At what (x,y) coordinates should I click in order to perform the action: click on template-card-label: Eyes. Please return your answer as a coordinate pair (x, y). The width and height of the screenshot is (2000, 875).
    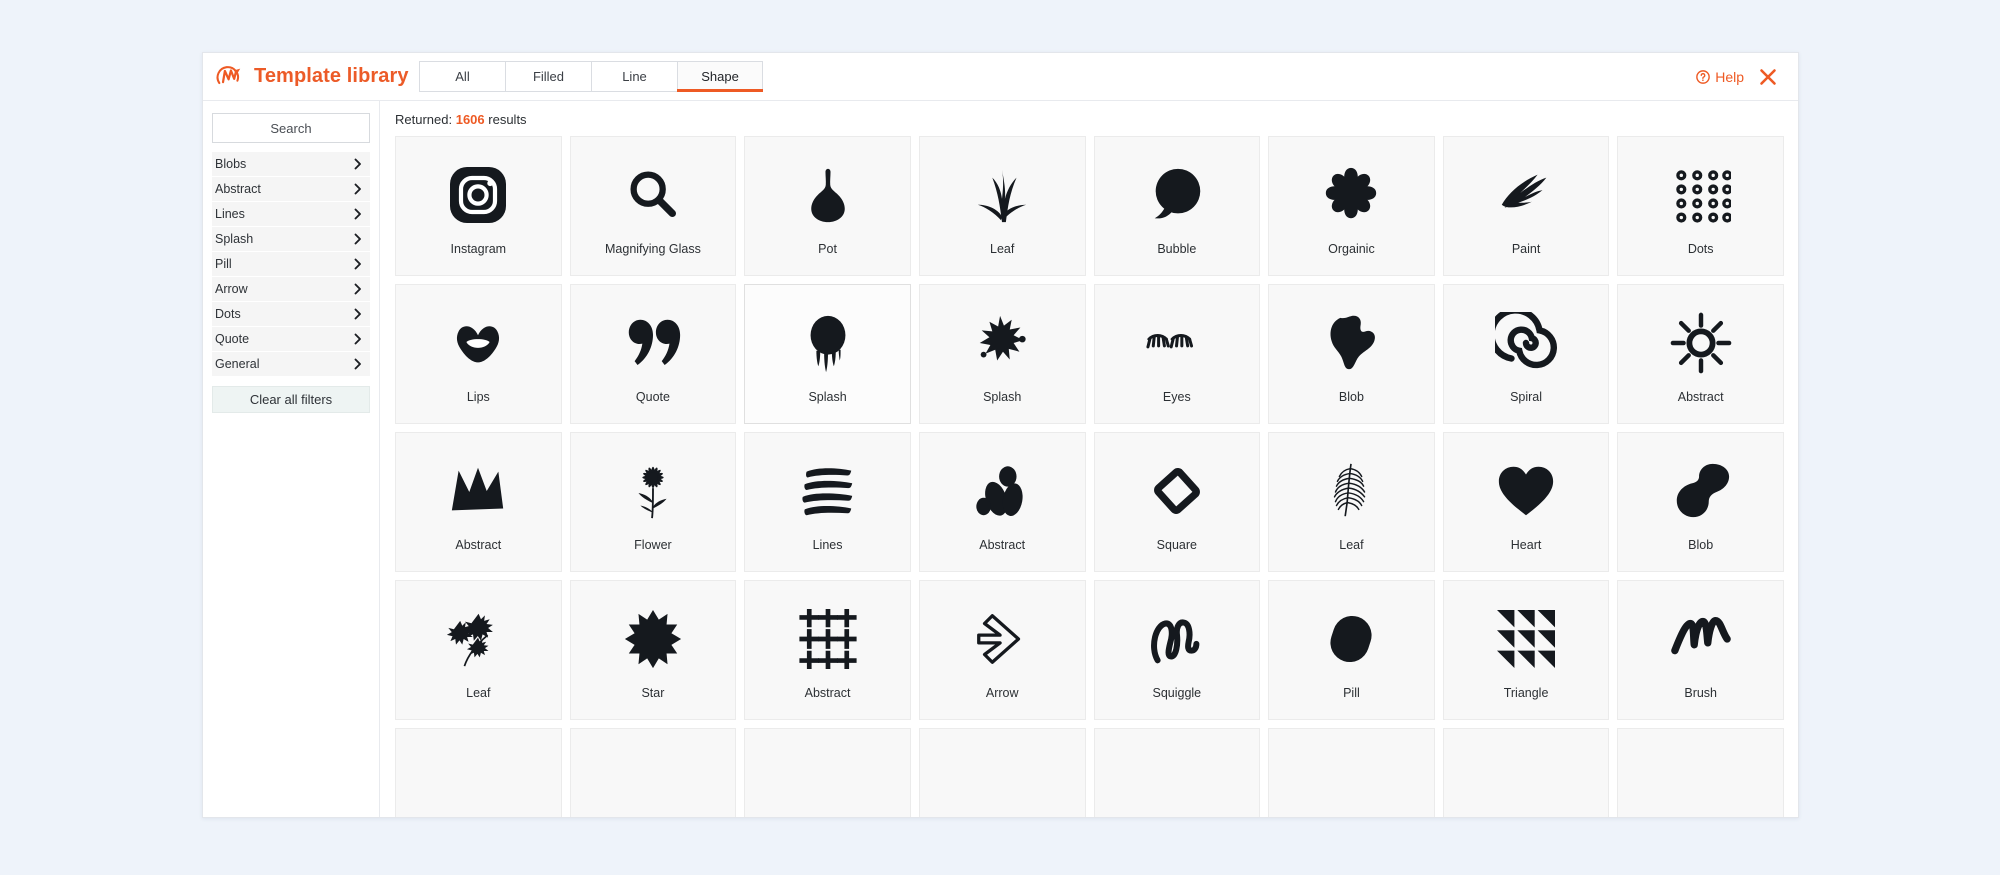
    Looking at the image, I should click on (1176, 397).